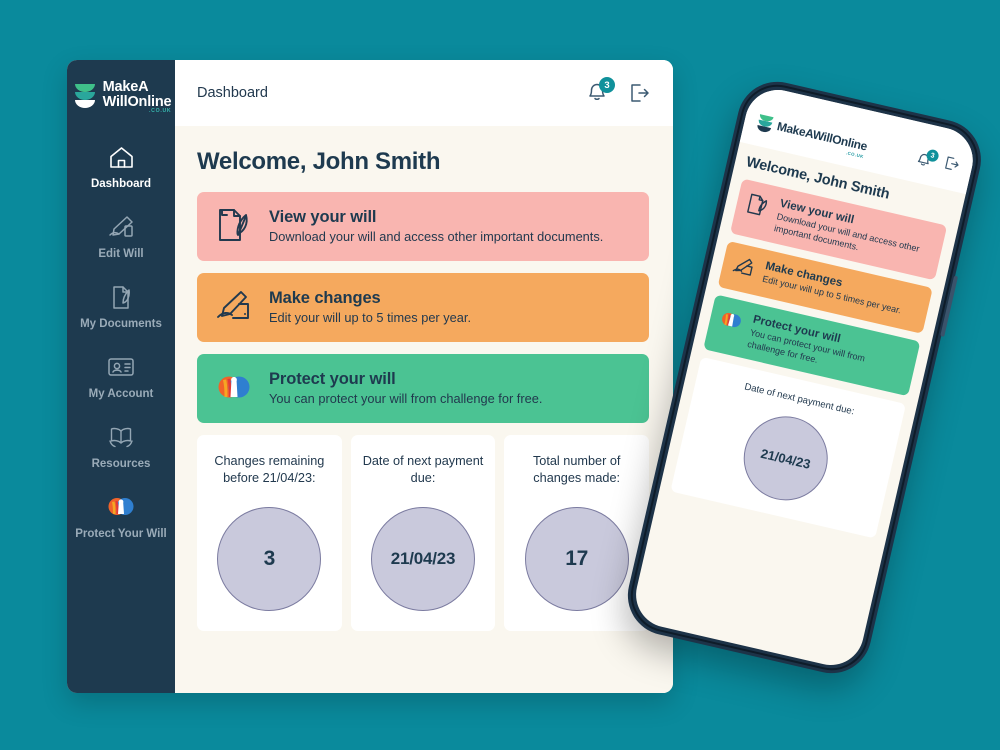 This screenshot has width=1000, height=750. Describe the element at coordinates (121, 394) in the screenshot. I see `sidebar-item-label: My Account` at that location.